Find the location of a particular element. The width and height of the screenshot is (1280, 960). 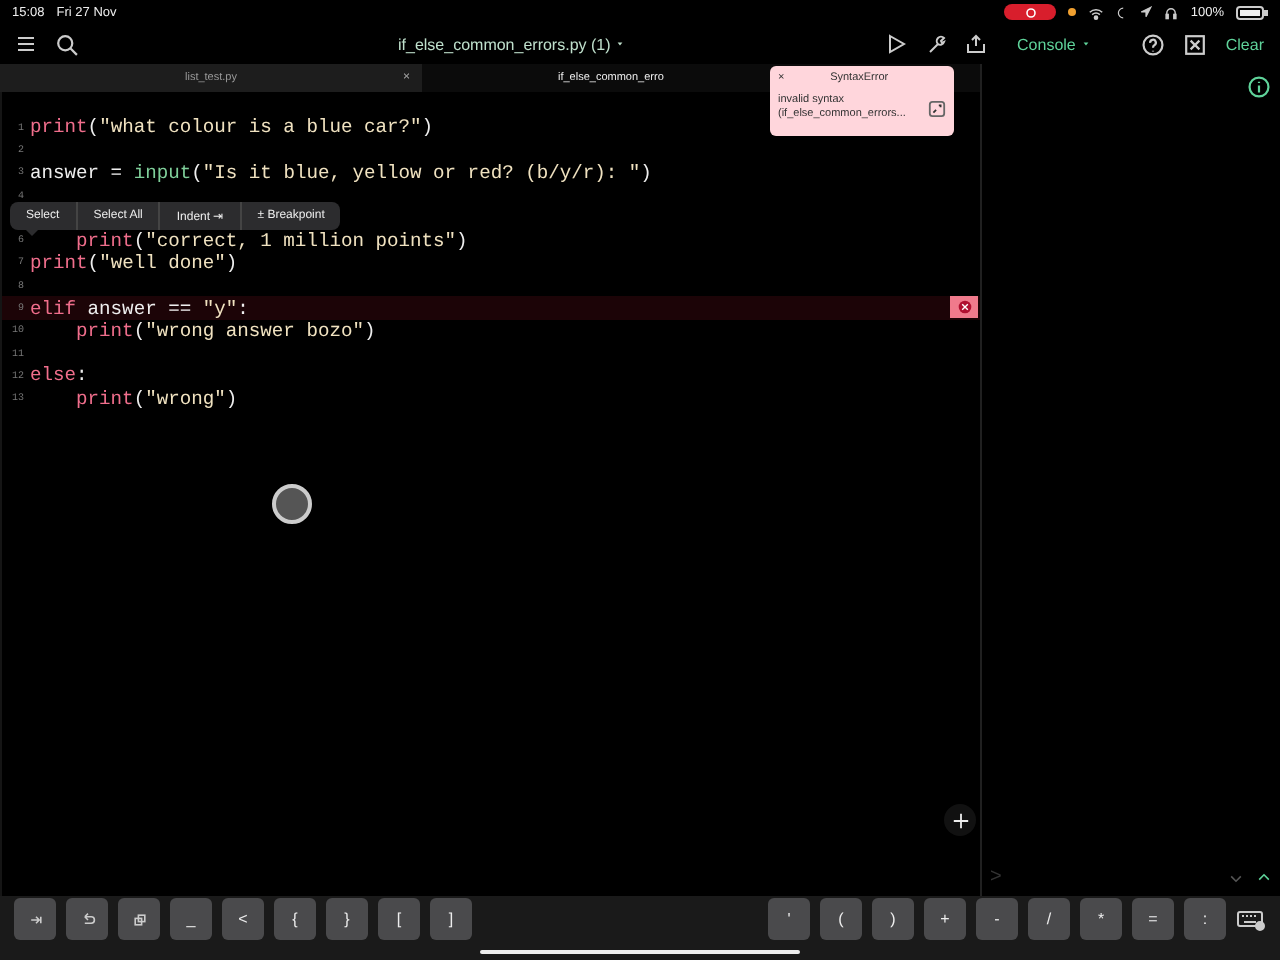

key-button: : is located at coordinates (1205, 919).